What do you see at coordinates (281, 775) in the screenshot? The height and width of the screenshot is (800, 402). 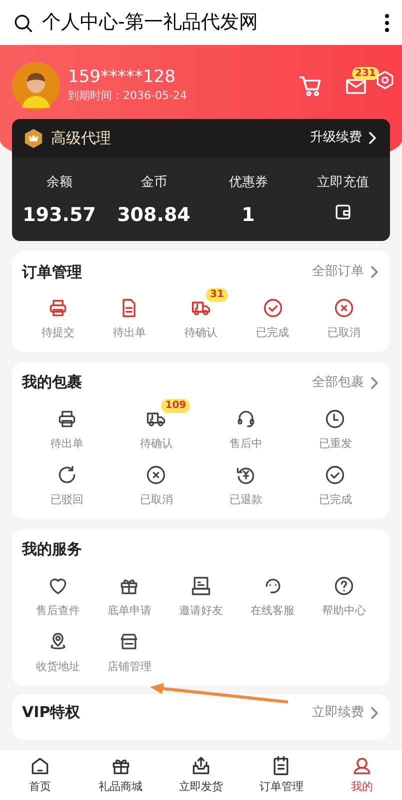 I see `nav-tab: 订单管理` at bounding box center [281, 775].